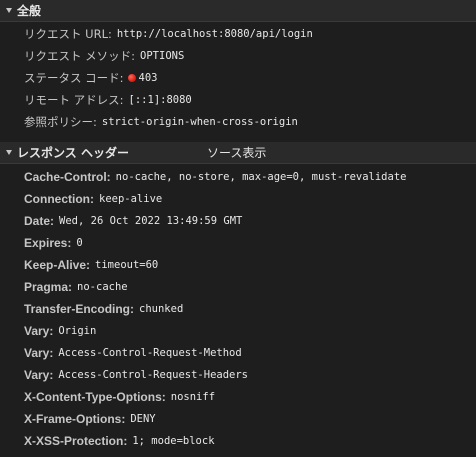 This screenshot has width=476, height=457. I want to click on header-key: X-XSS-Protection:, so click(76, 441).